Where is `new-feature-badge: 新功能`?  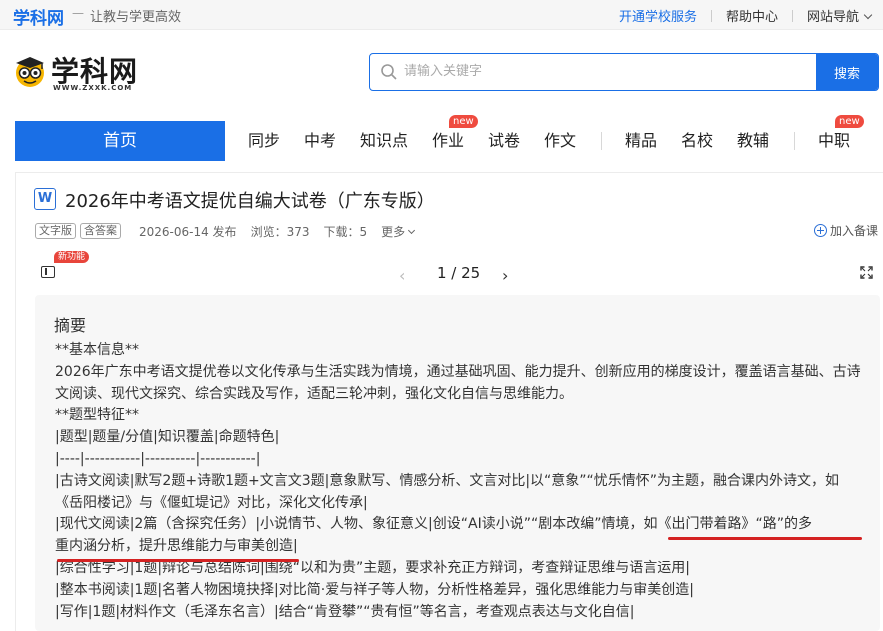
new-feature-badge: 新功能 is located at coordinates (72, 257).